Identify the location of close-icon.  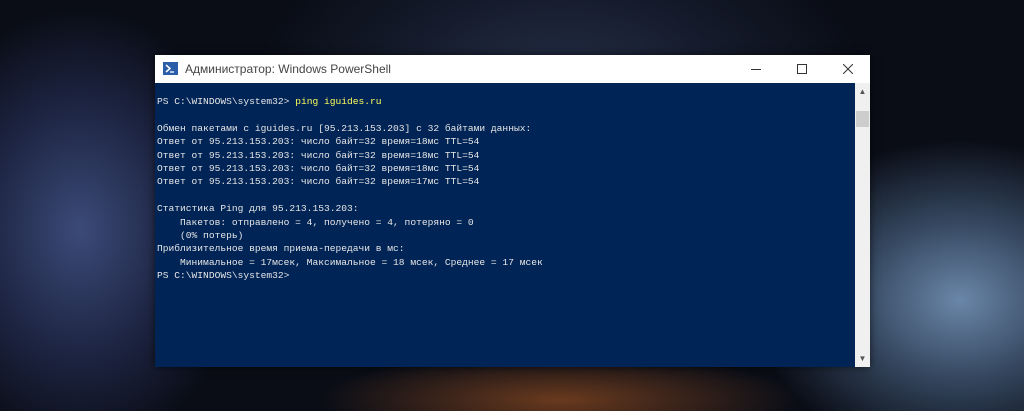
(848, 69).